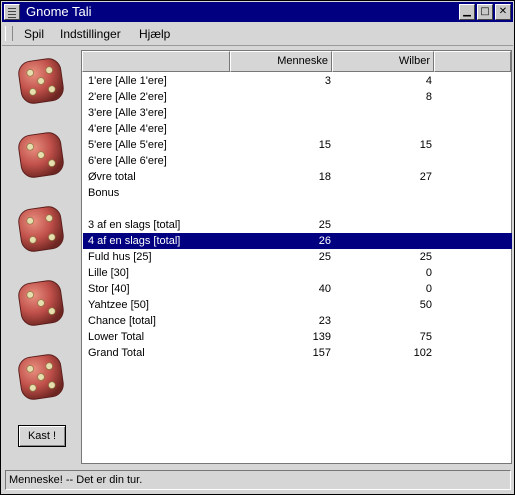  Describe the element at coordinates (297, 321) in the screenshot. I see `table-row: Chance [total] 23` at that location.